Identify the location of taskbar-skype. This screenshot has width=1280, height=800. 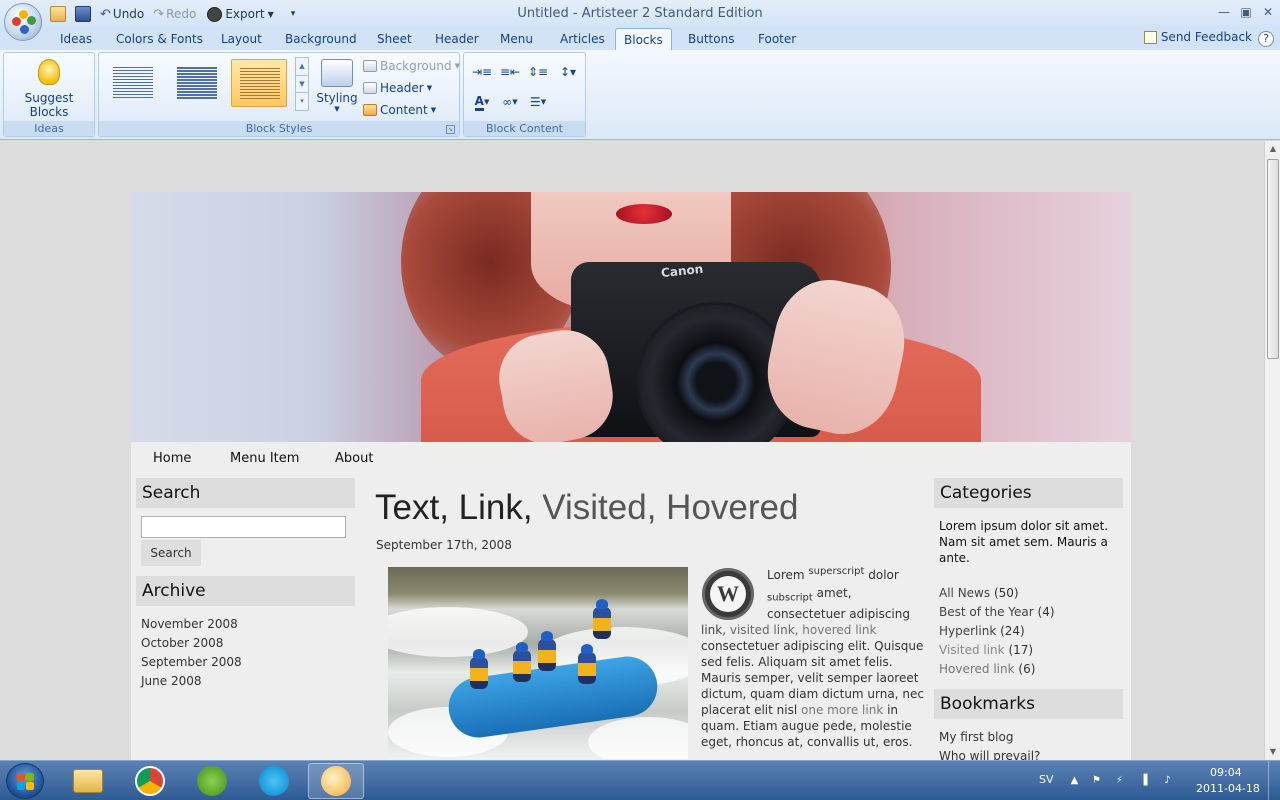
(274, 781).